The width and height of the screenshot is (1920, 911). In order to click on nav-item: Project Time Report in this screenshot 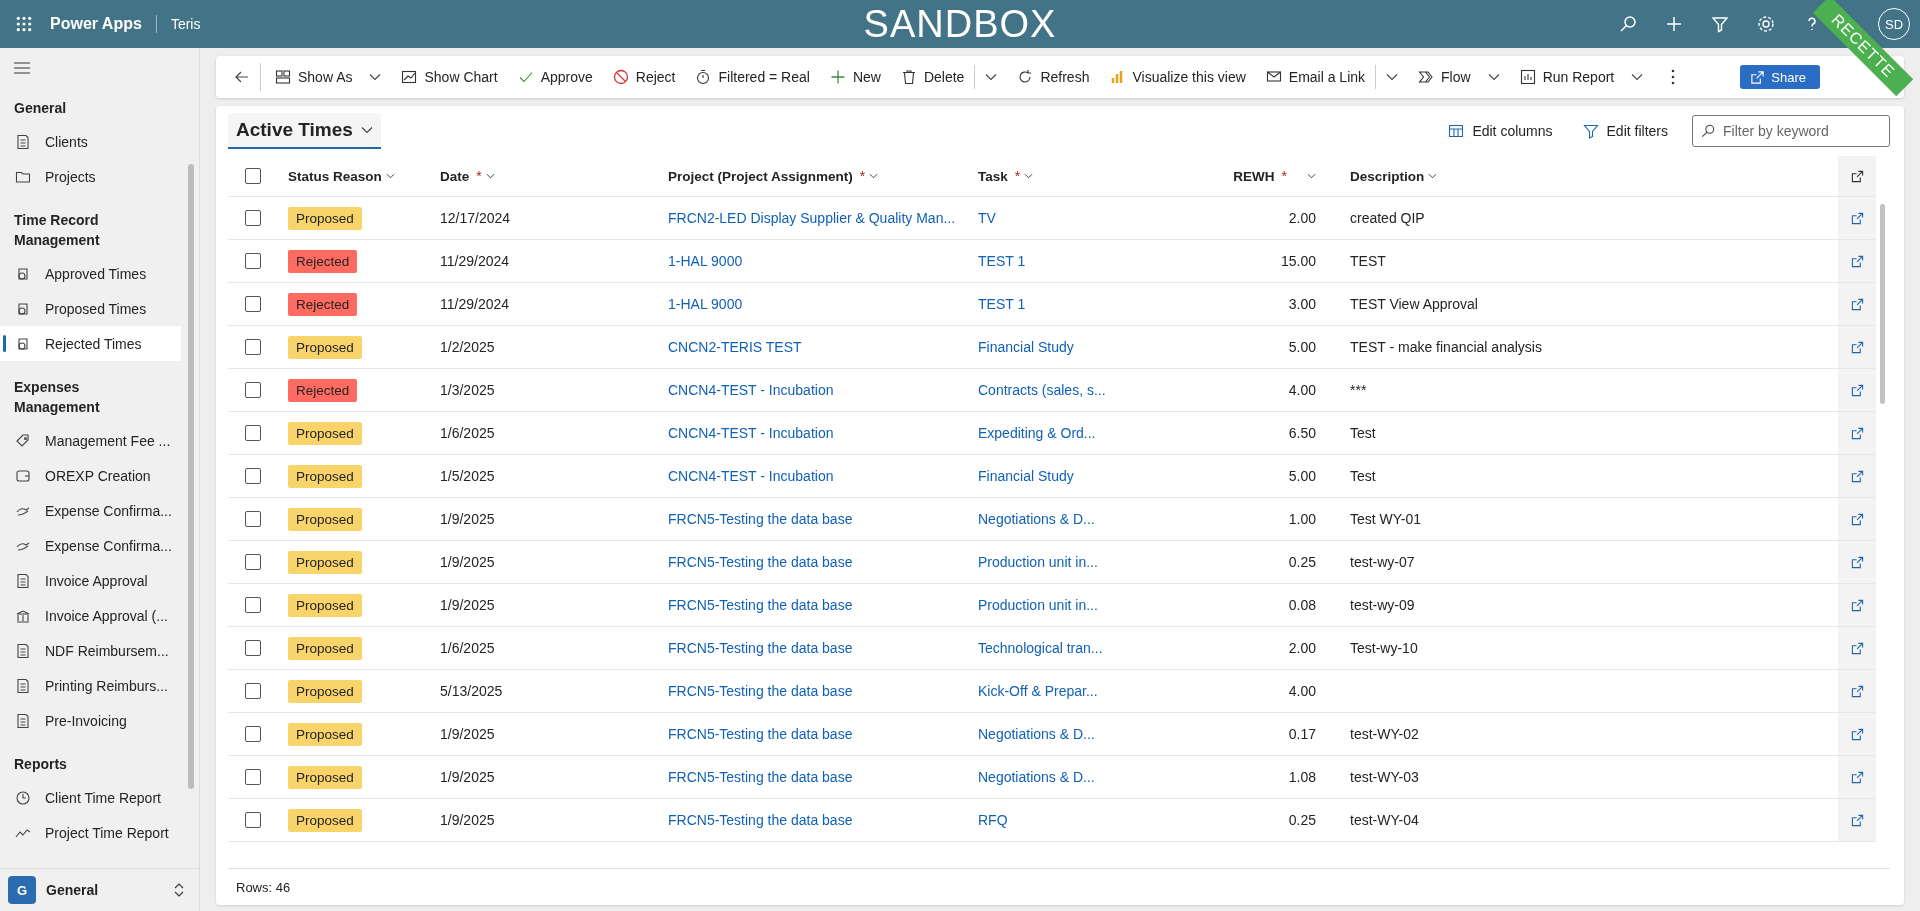, I will do `click(90, 832)`.